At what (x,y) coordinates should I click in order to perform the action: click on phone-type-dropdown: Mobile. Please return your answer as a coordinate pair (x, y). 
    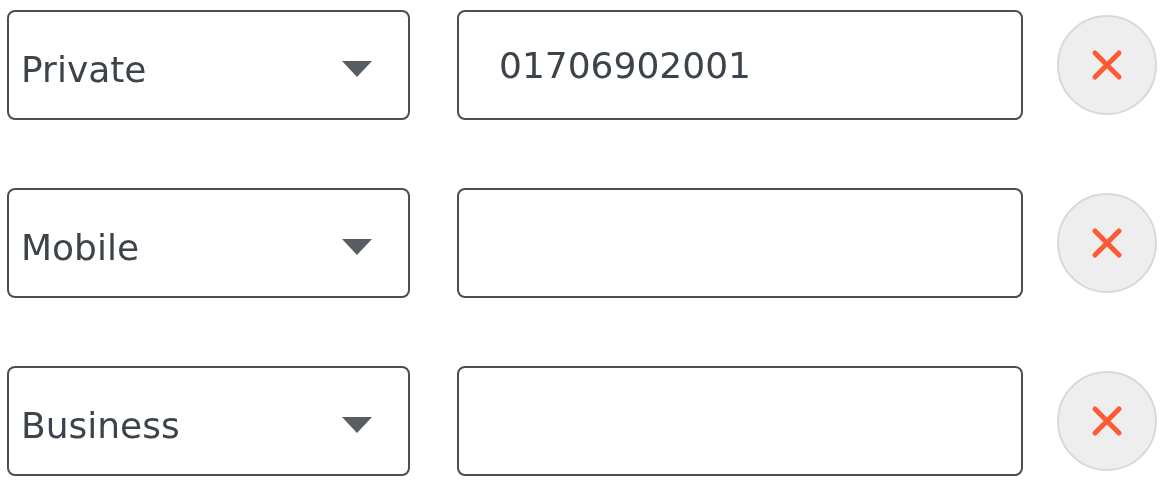
    Looking at the image, I should click on (208, 243).